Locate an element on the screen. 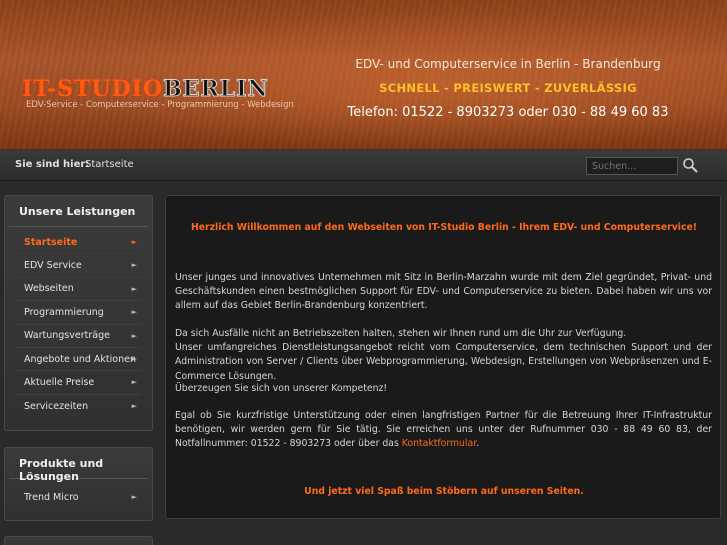  products-menu: Produkte und Lösungen Trend Micro ► is located at coordinates (78, 484).